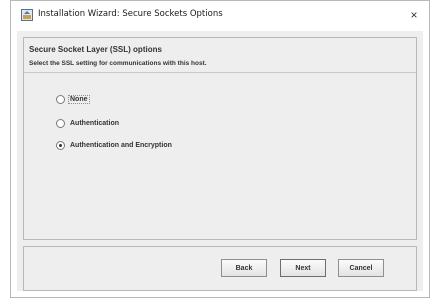 The image size is (443, 305). What do you see at coordinates (60, 99) in the screenshot?
I see `radio-none` at bounding box center [60, 99].